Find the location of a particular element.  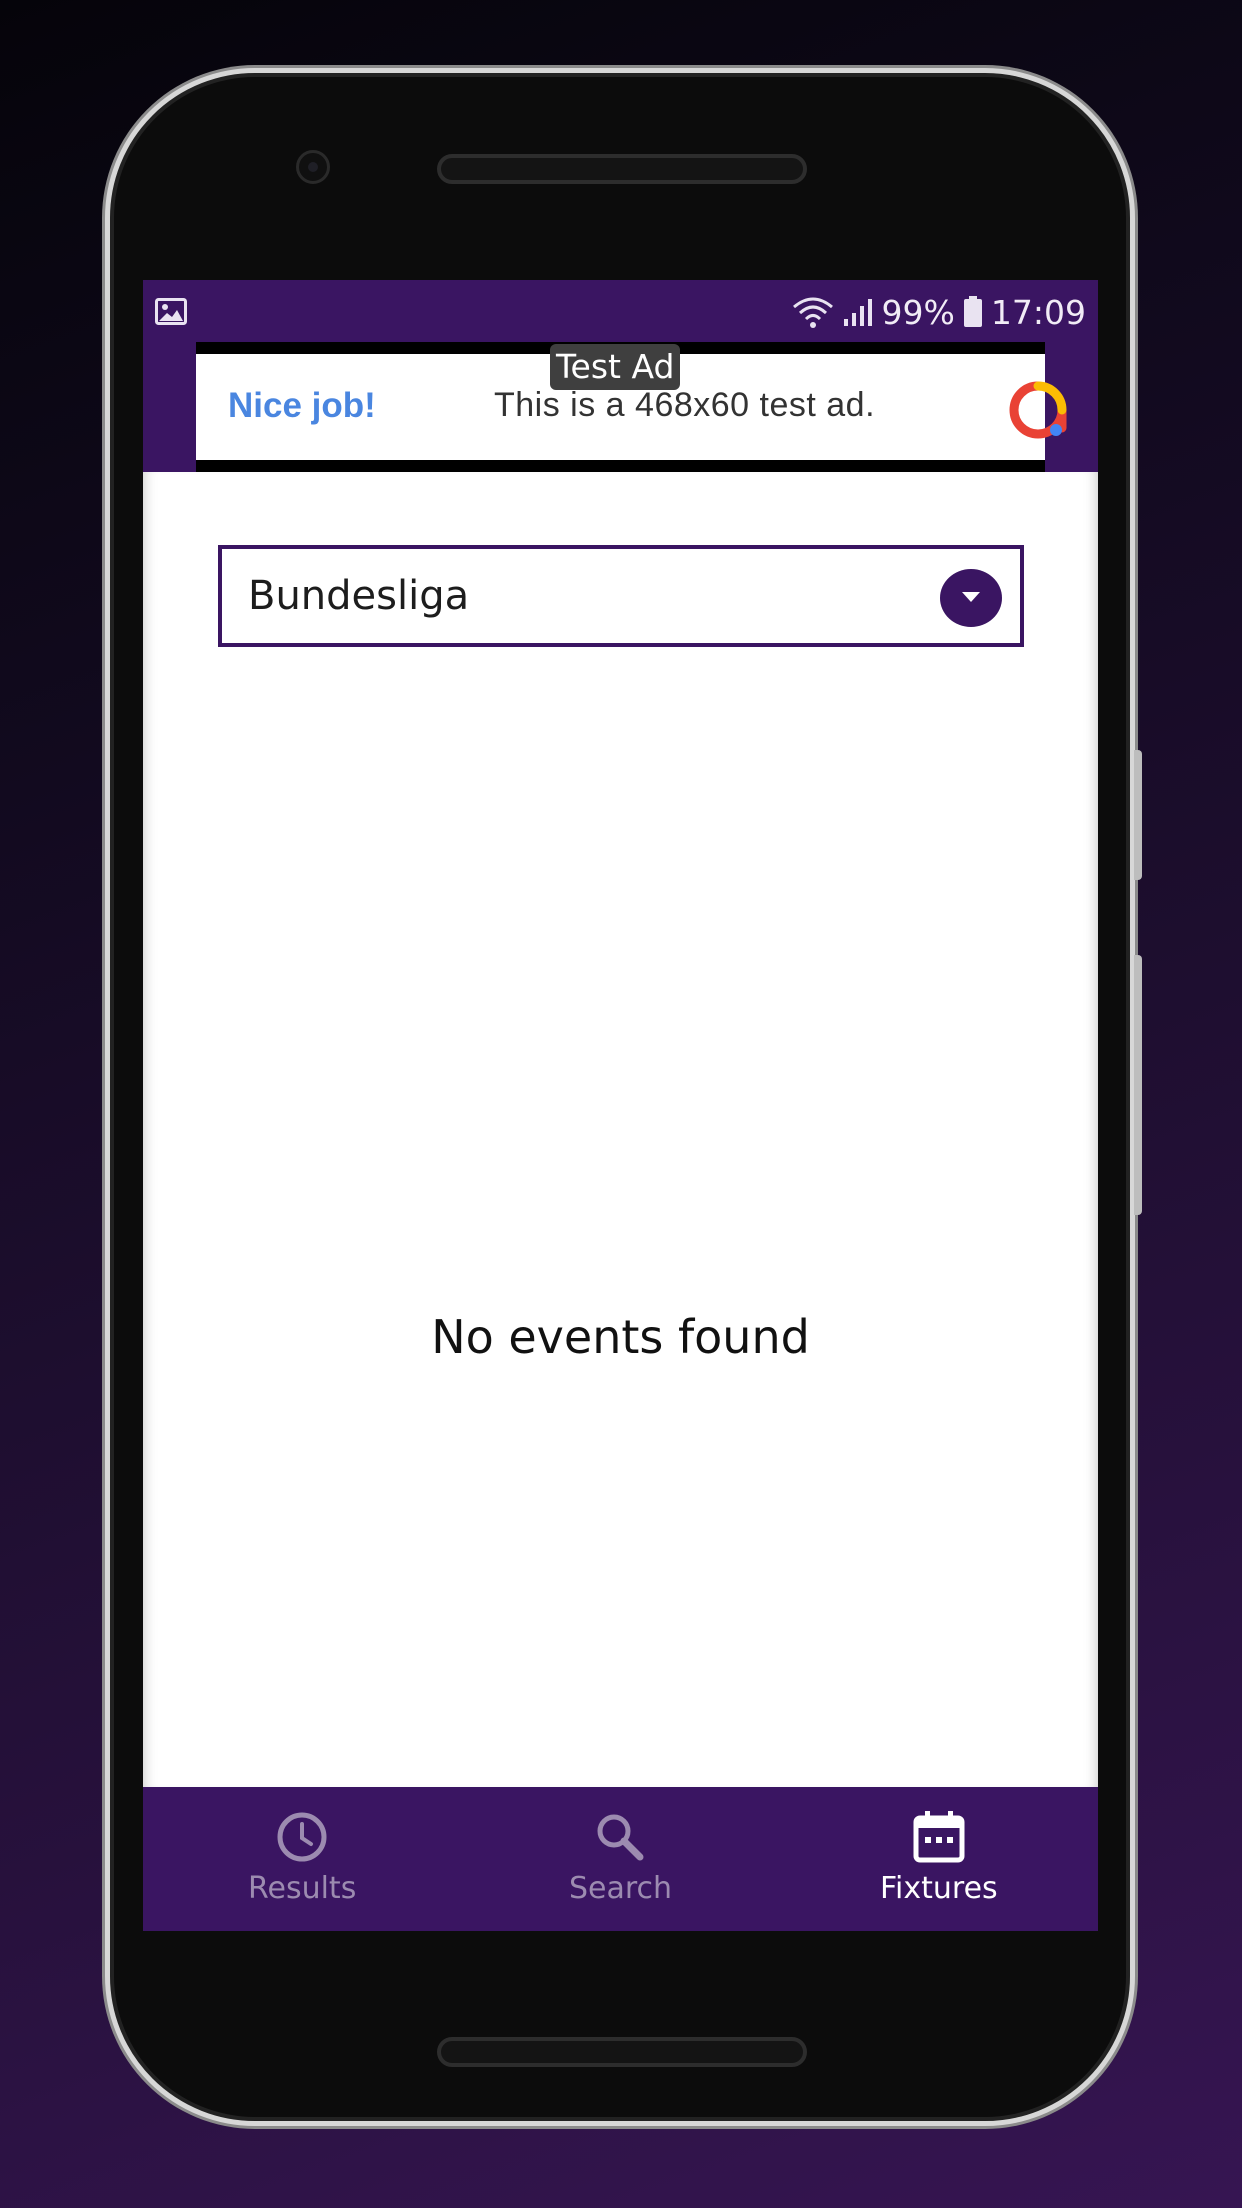

test-ad-label: Test Ad is located at coordinates (615, 367).